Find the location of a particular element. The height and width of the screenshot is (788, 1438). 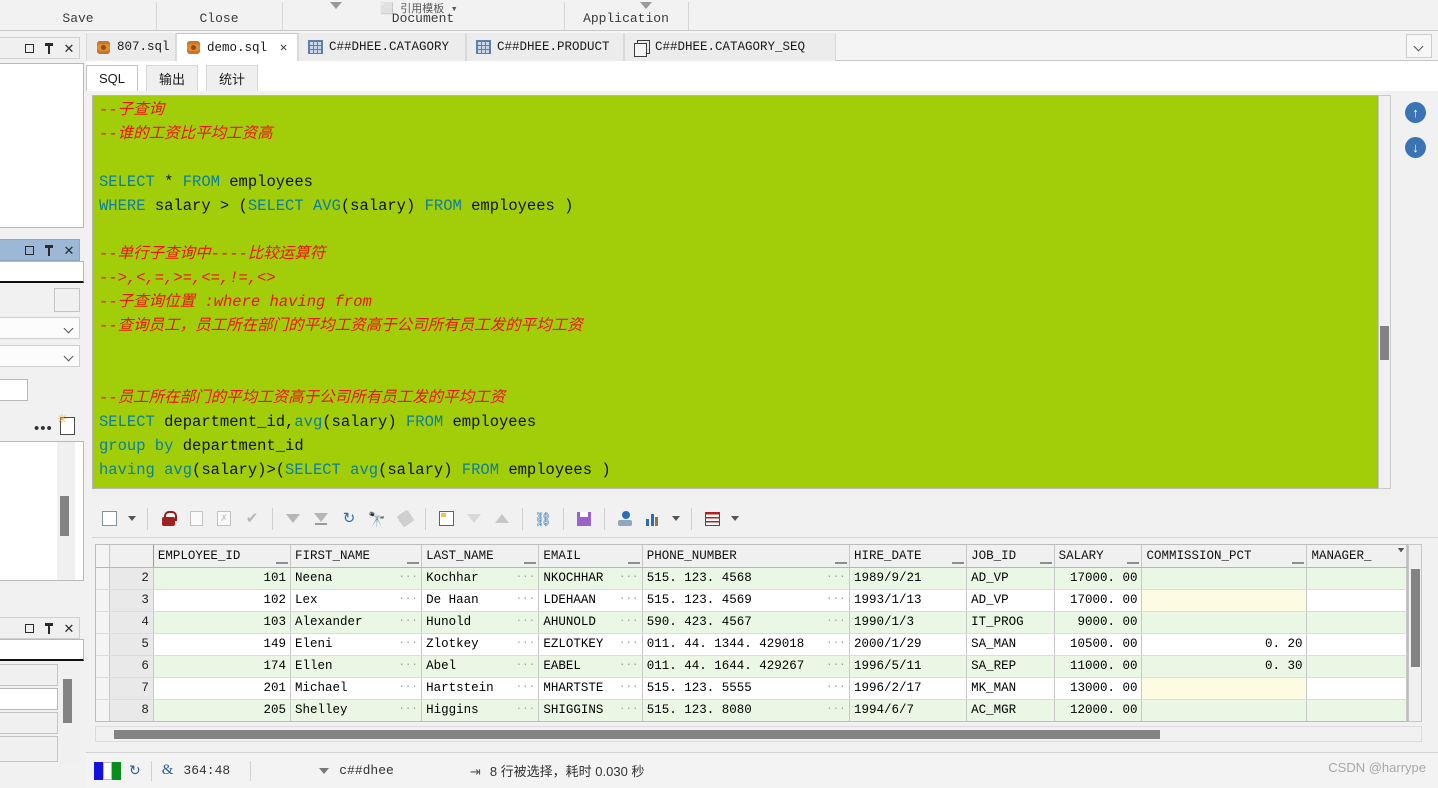

column-header-hire_date: HIRE_DATE is located at coordinates (908, 556).